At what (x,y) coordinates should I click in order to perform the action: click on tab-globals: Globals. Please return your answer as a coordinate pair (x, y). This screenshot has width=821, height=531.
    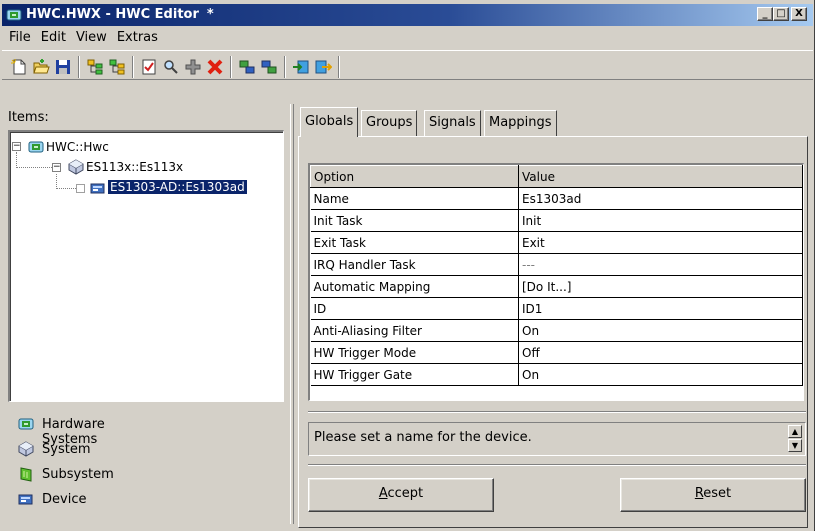
    Looking at the image, I should click on (329, 122).